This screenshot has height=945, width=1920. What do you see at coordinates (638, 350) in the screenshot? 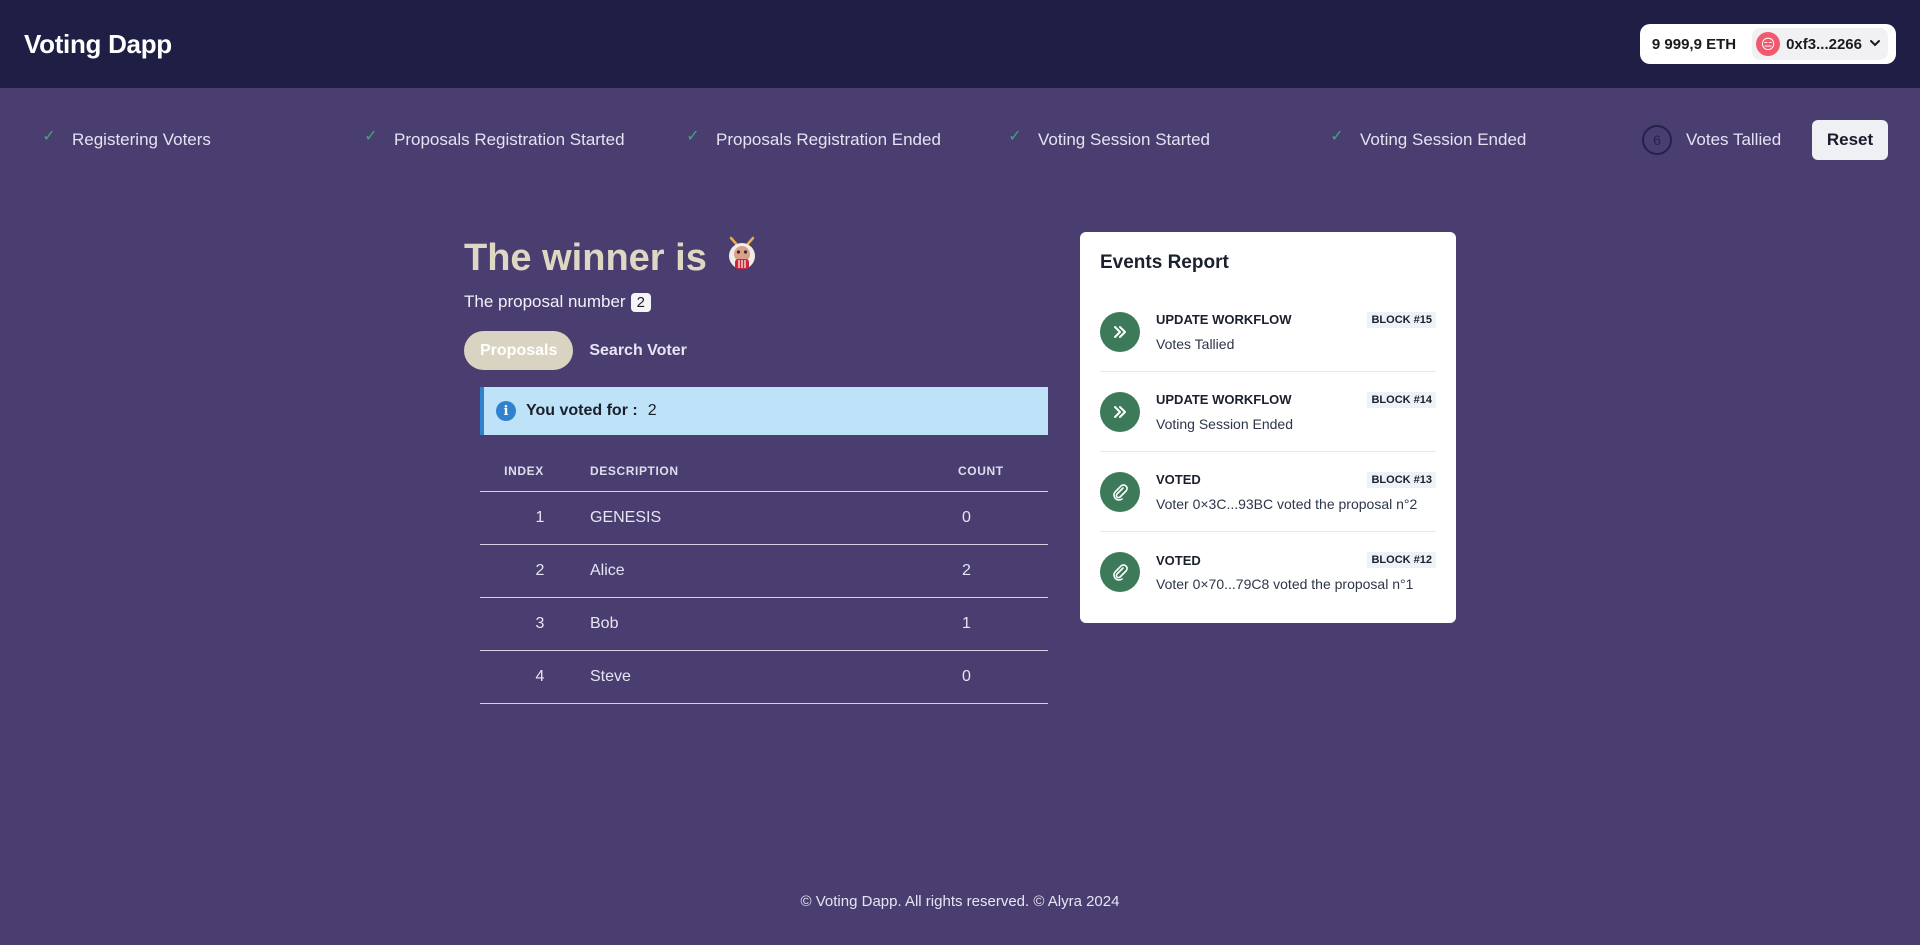
I see `tab-search-voter: Search Voter` at bounding box center [638, 350].